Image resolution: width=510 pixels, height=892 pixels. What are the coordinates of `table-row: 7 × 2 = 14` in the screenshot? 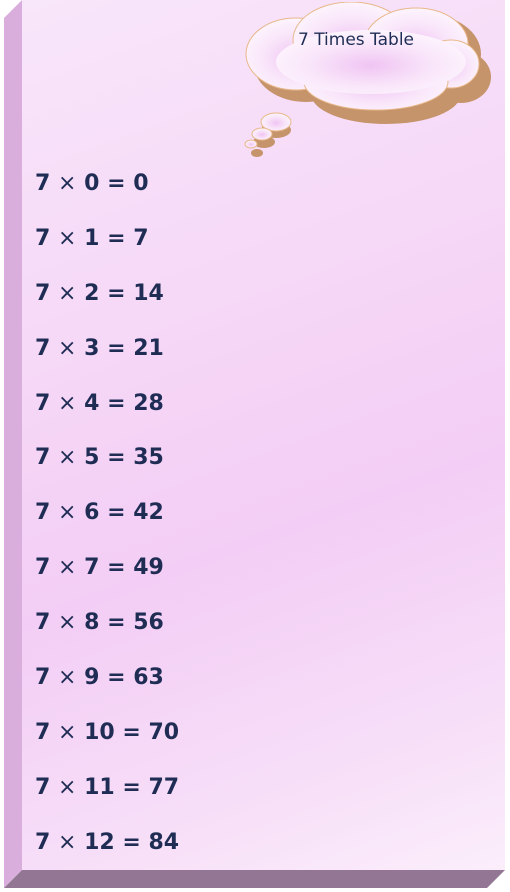 It's located at (107, 305).